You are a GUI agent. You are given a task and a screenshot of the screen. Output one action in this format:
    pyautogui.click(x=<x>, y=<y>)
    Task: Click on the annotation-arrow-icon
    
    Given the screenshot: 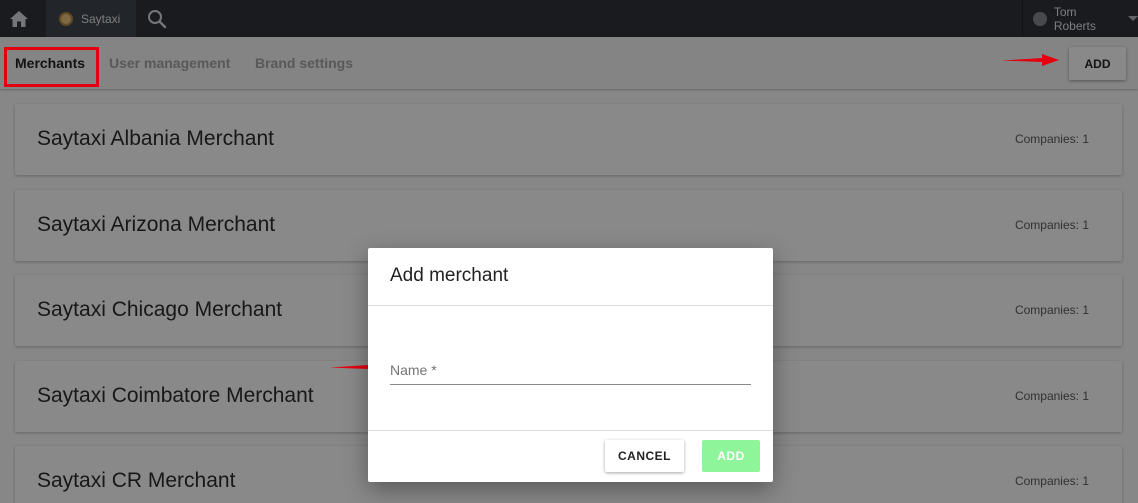 What is the action you would take?
    pyautogui.click(x=1030, y=60)
    